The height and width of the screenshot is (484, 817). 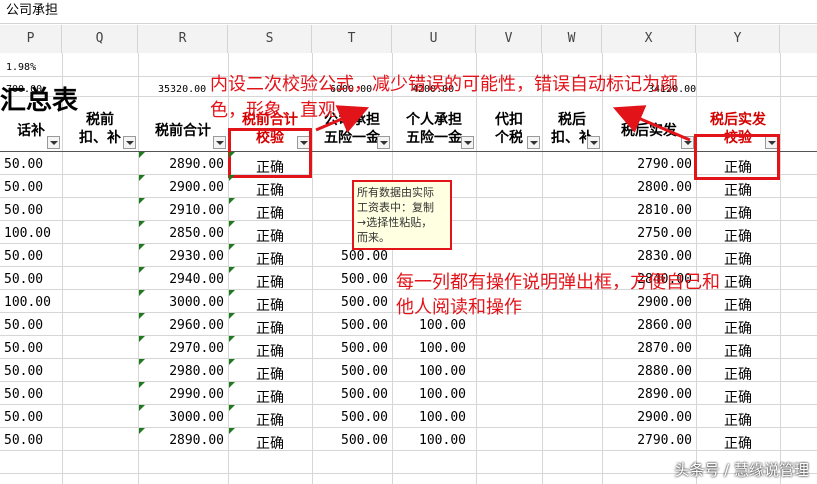 What do you see at coordinates (741, 470) in the screenshot?
I see `watermark: 头条号 / 慧缘说管理` at bounding box center [741, 470].